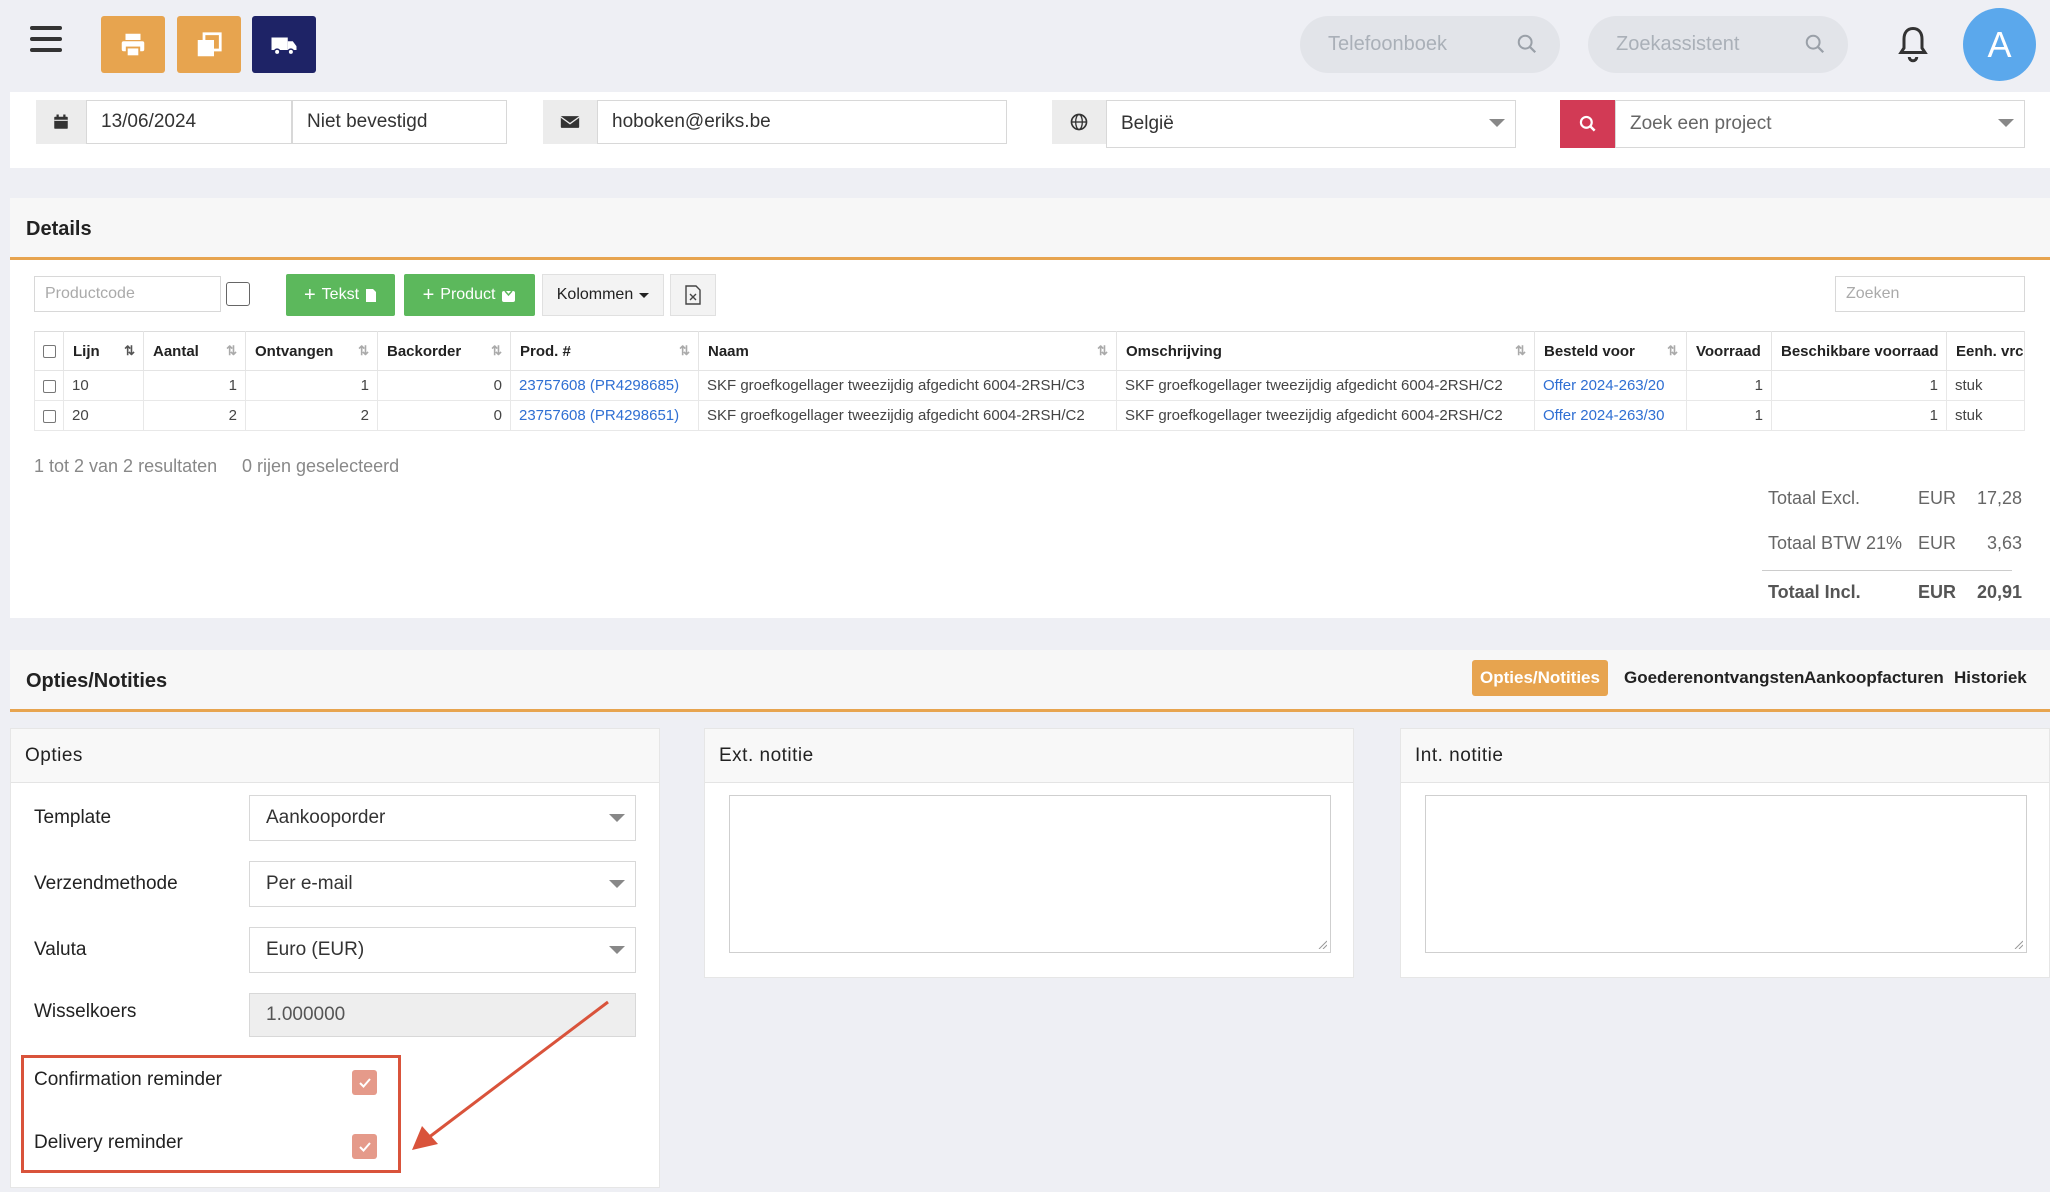  Describe the element at coordinates (1610, 415) in the screenshot. I see `cell-besteld-link: Offer 2024-263/30` at that location.